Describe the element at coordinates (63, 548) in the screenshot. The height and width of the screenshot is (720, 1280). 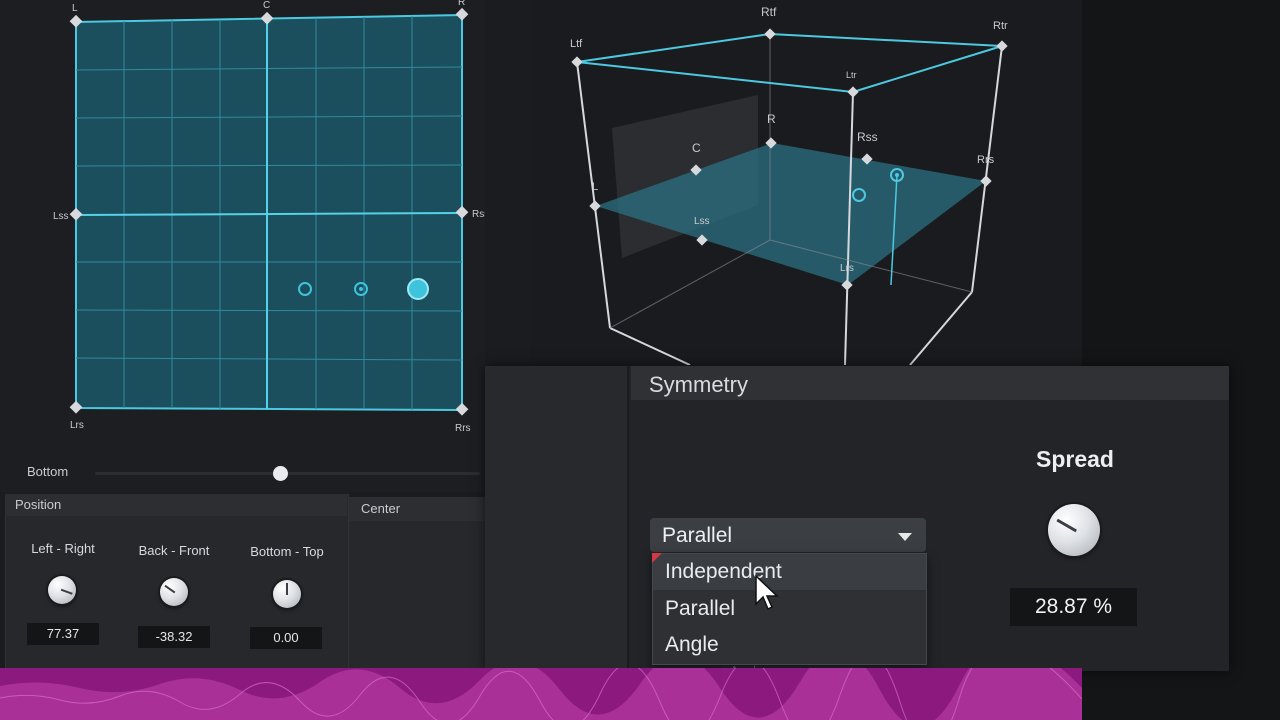
I see `left-right-label: Left - Right` at that location.